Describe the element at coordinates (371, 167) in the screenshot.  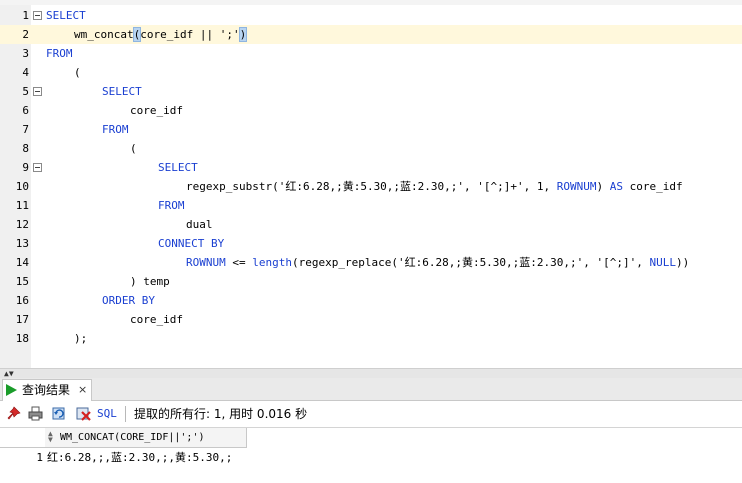
I see `code-line: 9 SELECT` at that location.